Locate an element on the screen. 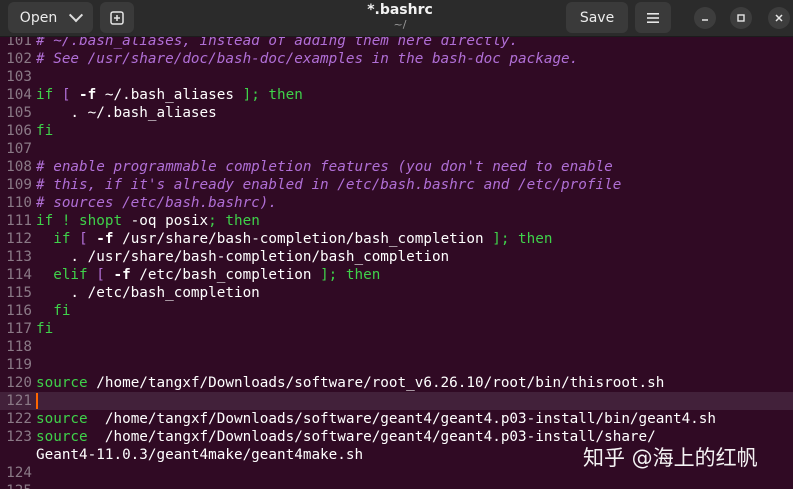 This screenshot has height=489, width=793. code-token: ; then is located at coordinates (234, 221).